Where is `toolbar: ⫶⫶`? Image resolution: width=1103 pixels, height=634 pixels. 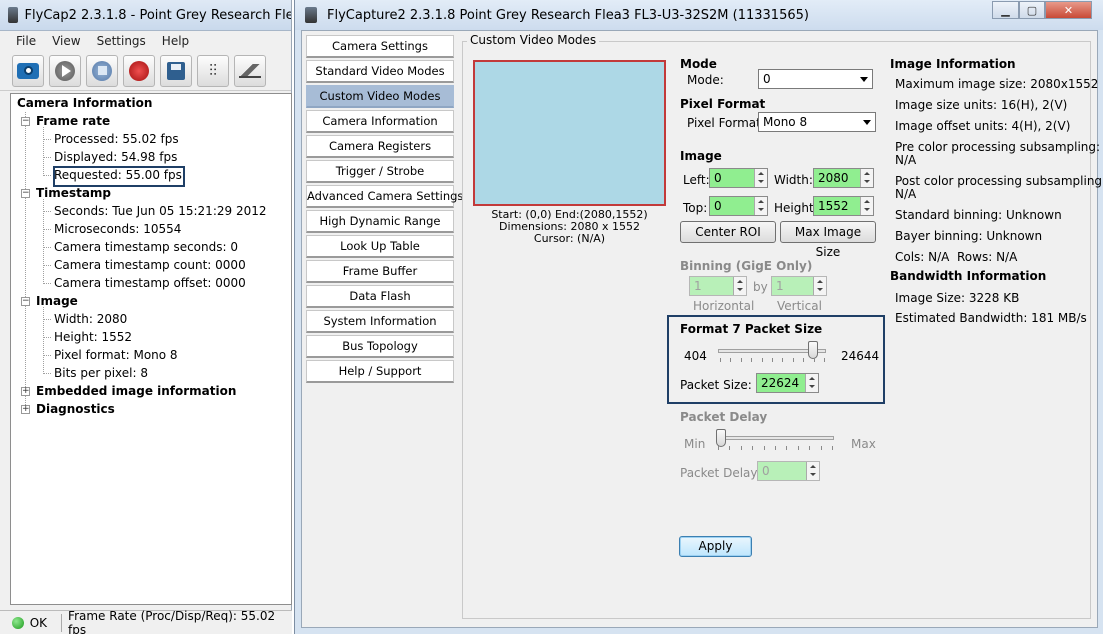
toolbar: ⫶⫶ is located at coordinates (145, 71).